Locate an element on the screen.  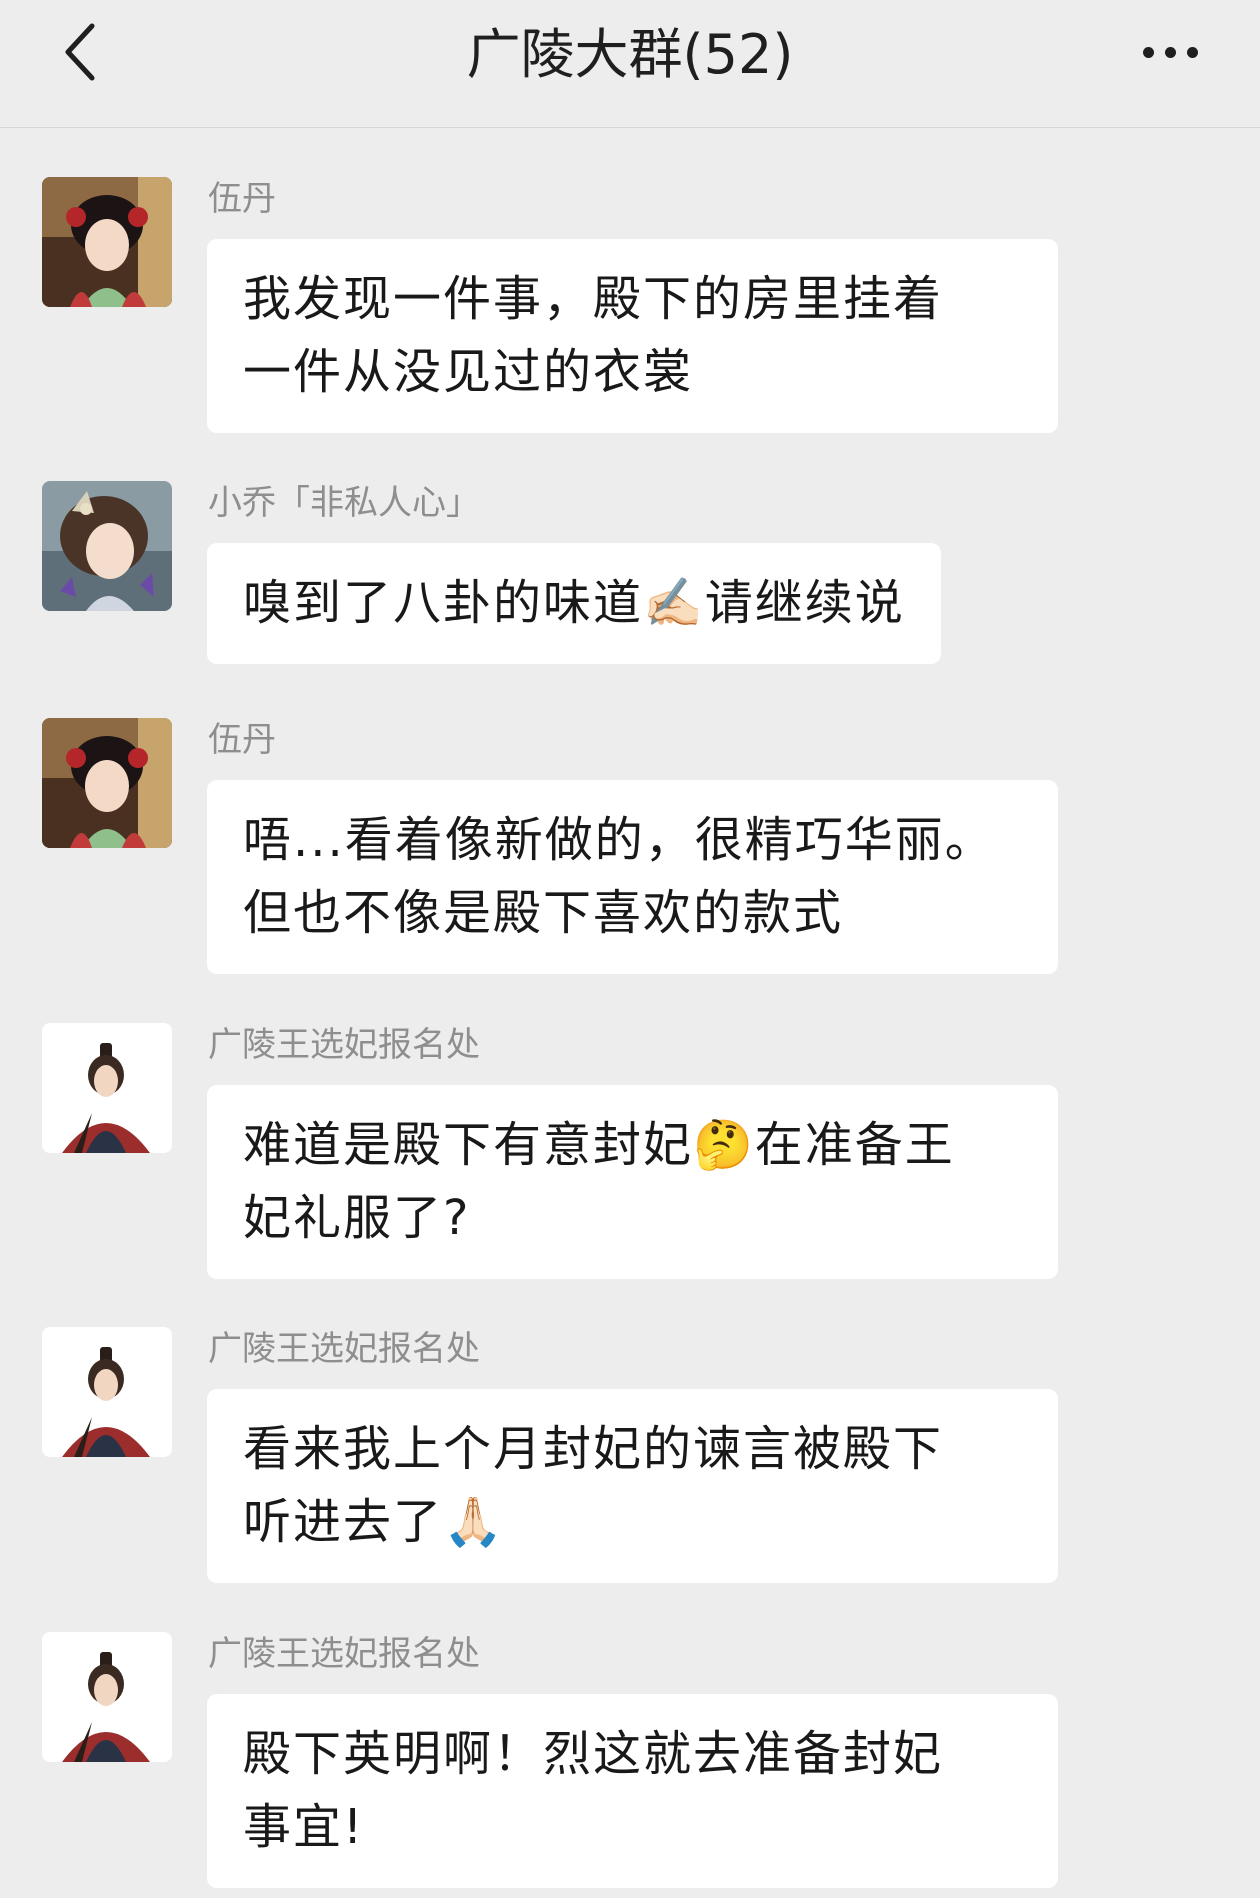
message-text-line: 事宜! is located at coordinates (304, 1827).